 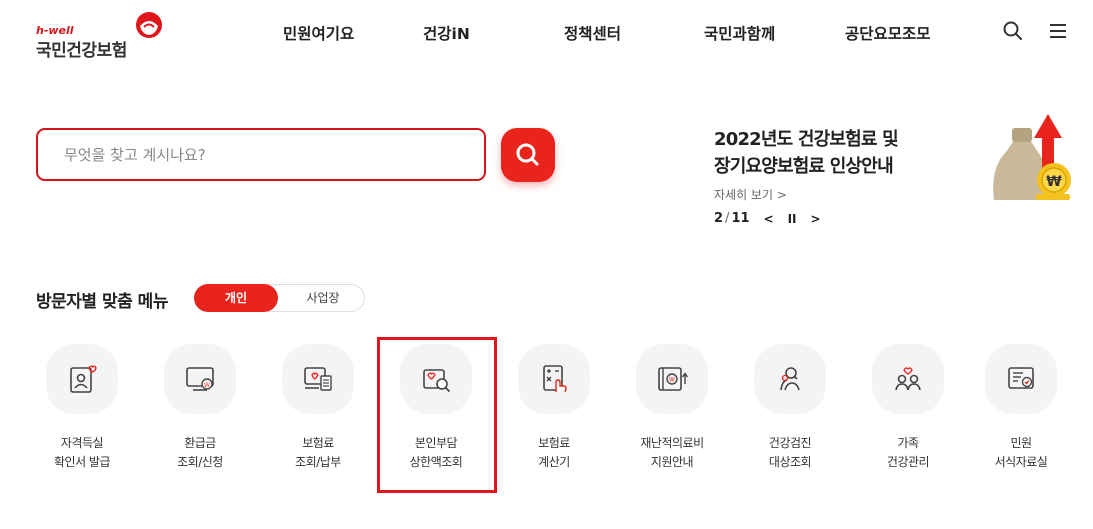 I want to click on banner-more-link: 자세히 보기 >, so click(x=750, y=194).